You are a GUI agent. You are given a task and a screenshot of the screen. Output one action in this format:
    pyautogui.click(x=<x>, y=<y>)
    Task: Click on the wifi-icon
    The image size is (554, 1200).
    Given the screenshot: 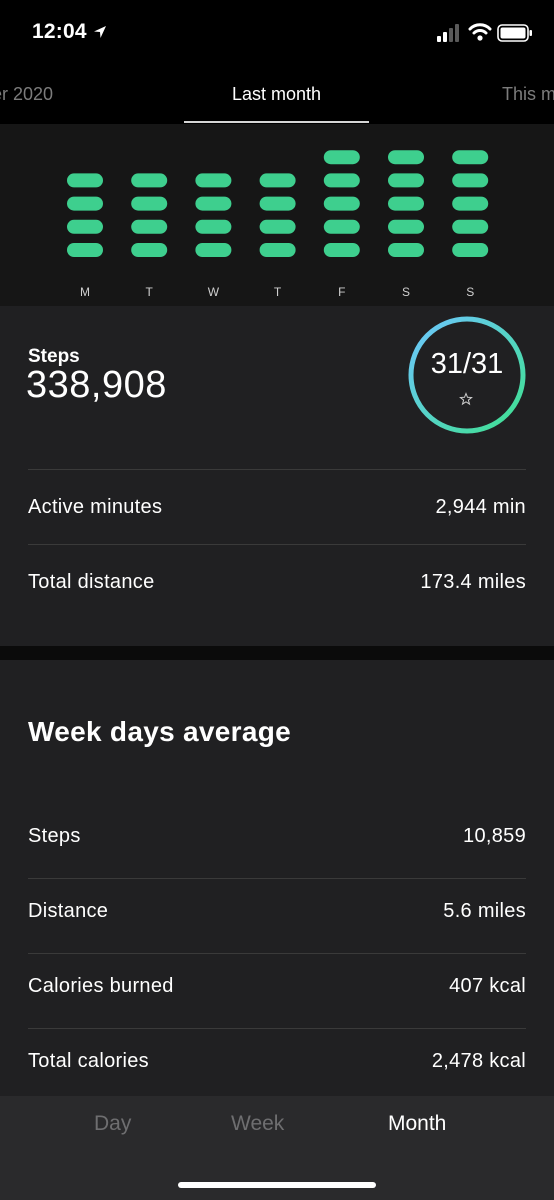 What is the action you would take?
    pyautogui.click(x=480, y=32)
    